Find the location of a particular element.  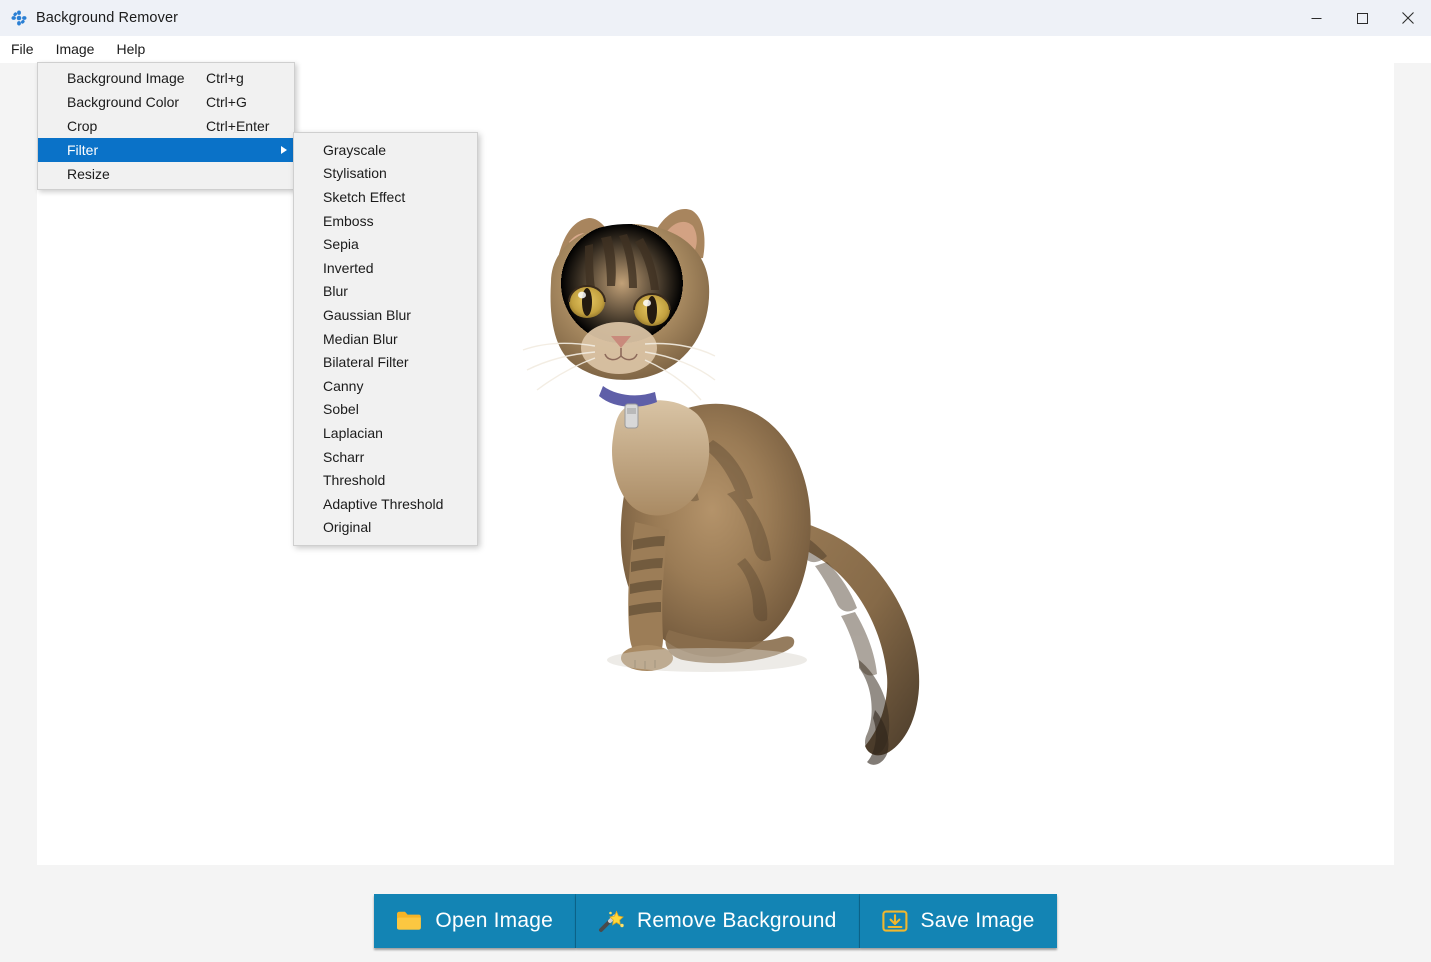

menu-item-label: Resize is located at coordinates (88, 174).